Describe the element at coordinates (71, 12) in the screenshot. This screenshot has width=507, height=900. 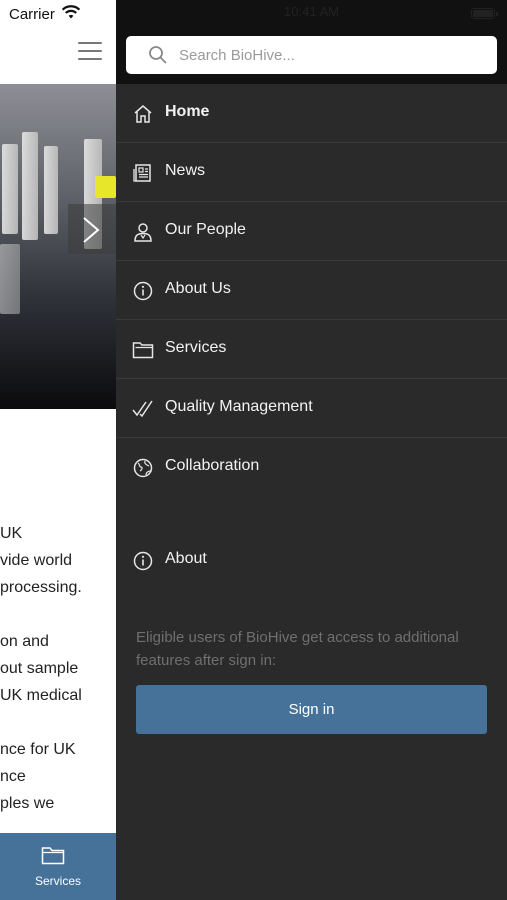
I see `wifi-icon` at that location.